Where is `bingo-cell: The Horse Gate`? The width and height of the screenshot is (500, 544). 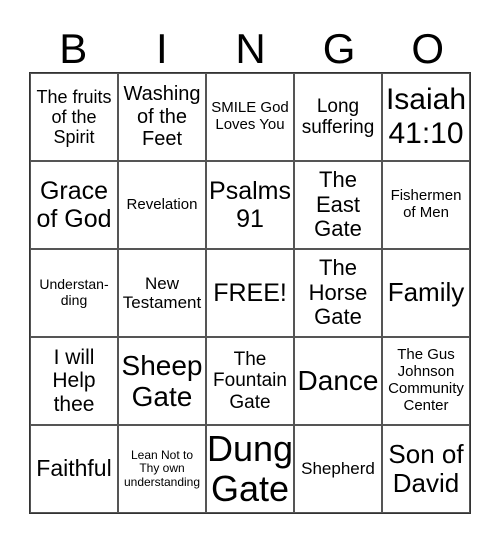
bingo-cell: The Horse Gate is located at coordinates (338, 293).